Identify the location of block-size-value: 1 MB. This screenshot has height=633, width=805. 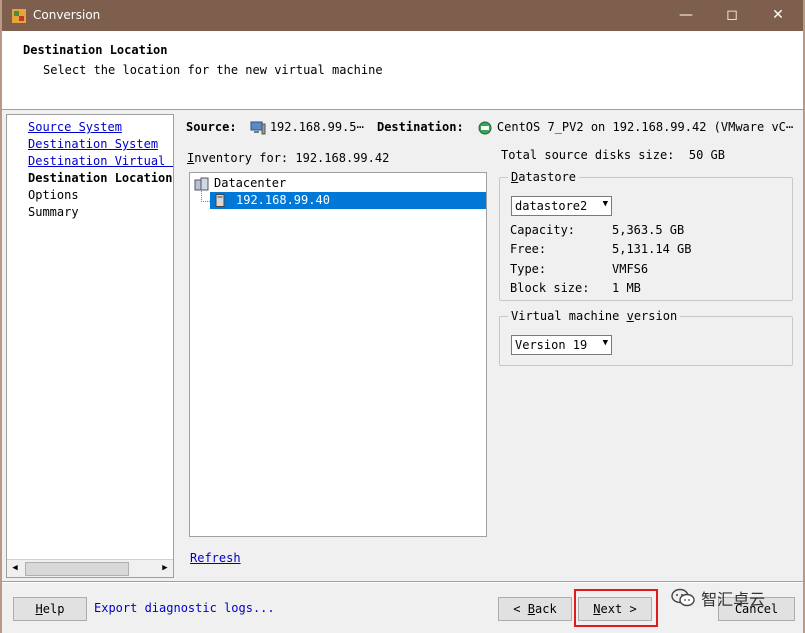
(626, 288).